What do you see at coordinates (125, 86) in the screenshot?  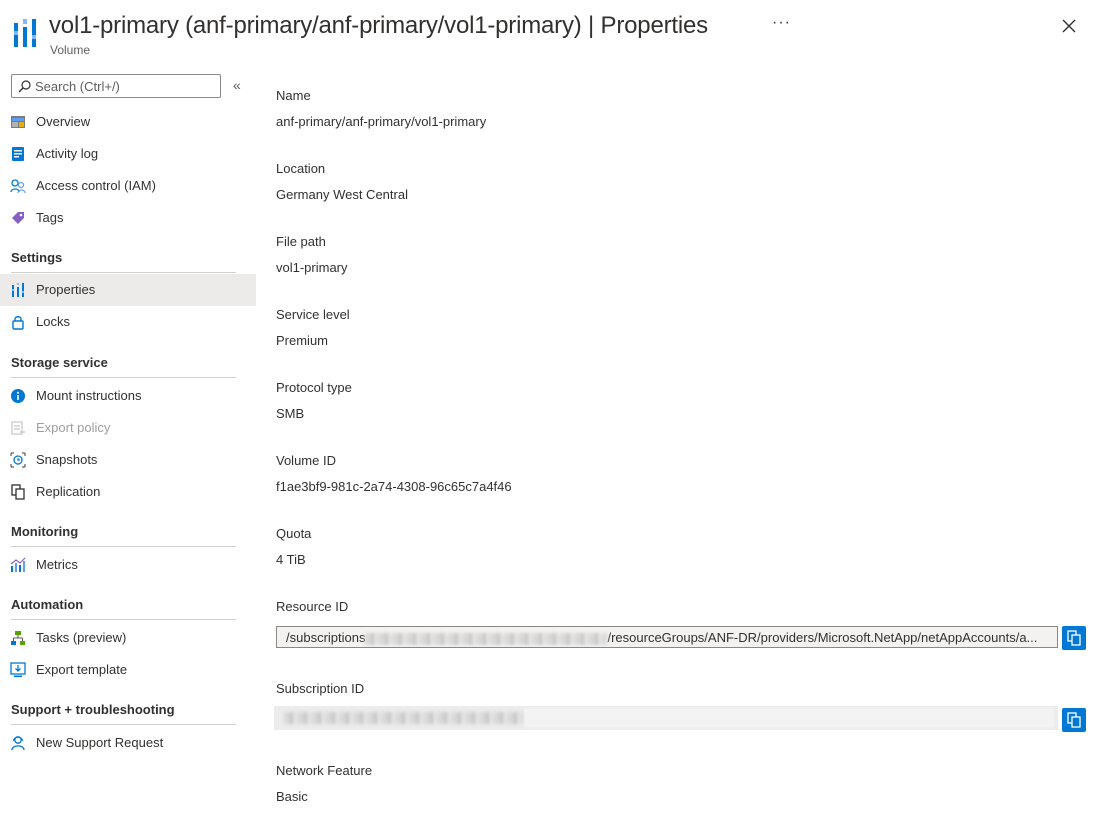 I see `search-input` at bounding box center [125, 86].